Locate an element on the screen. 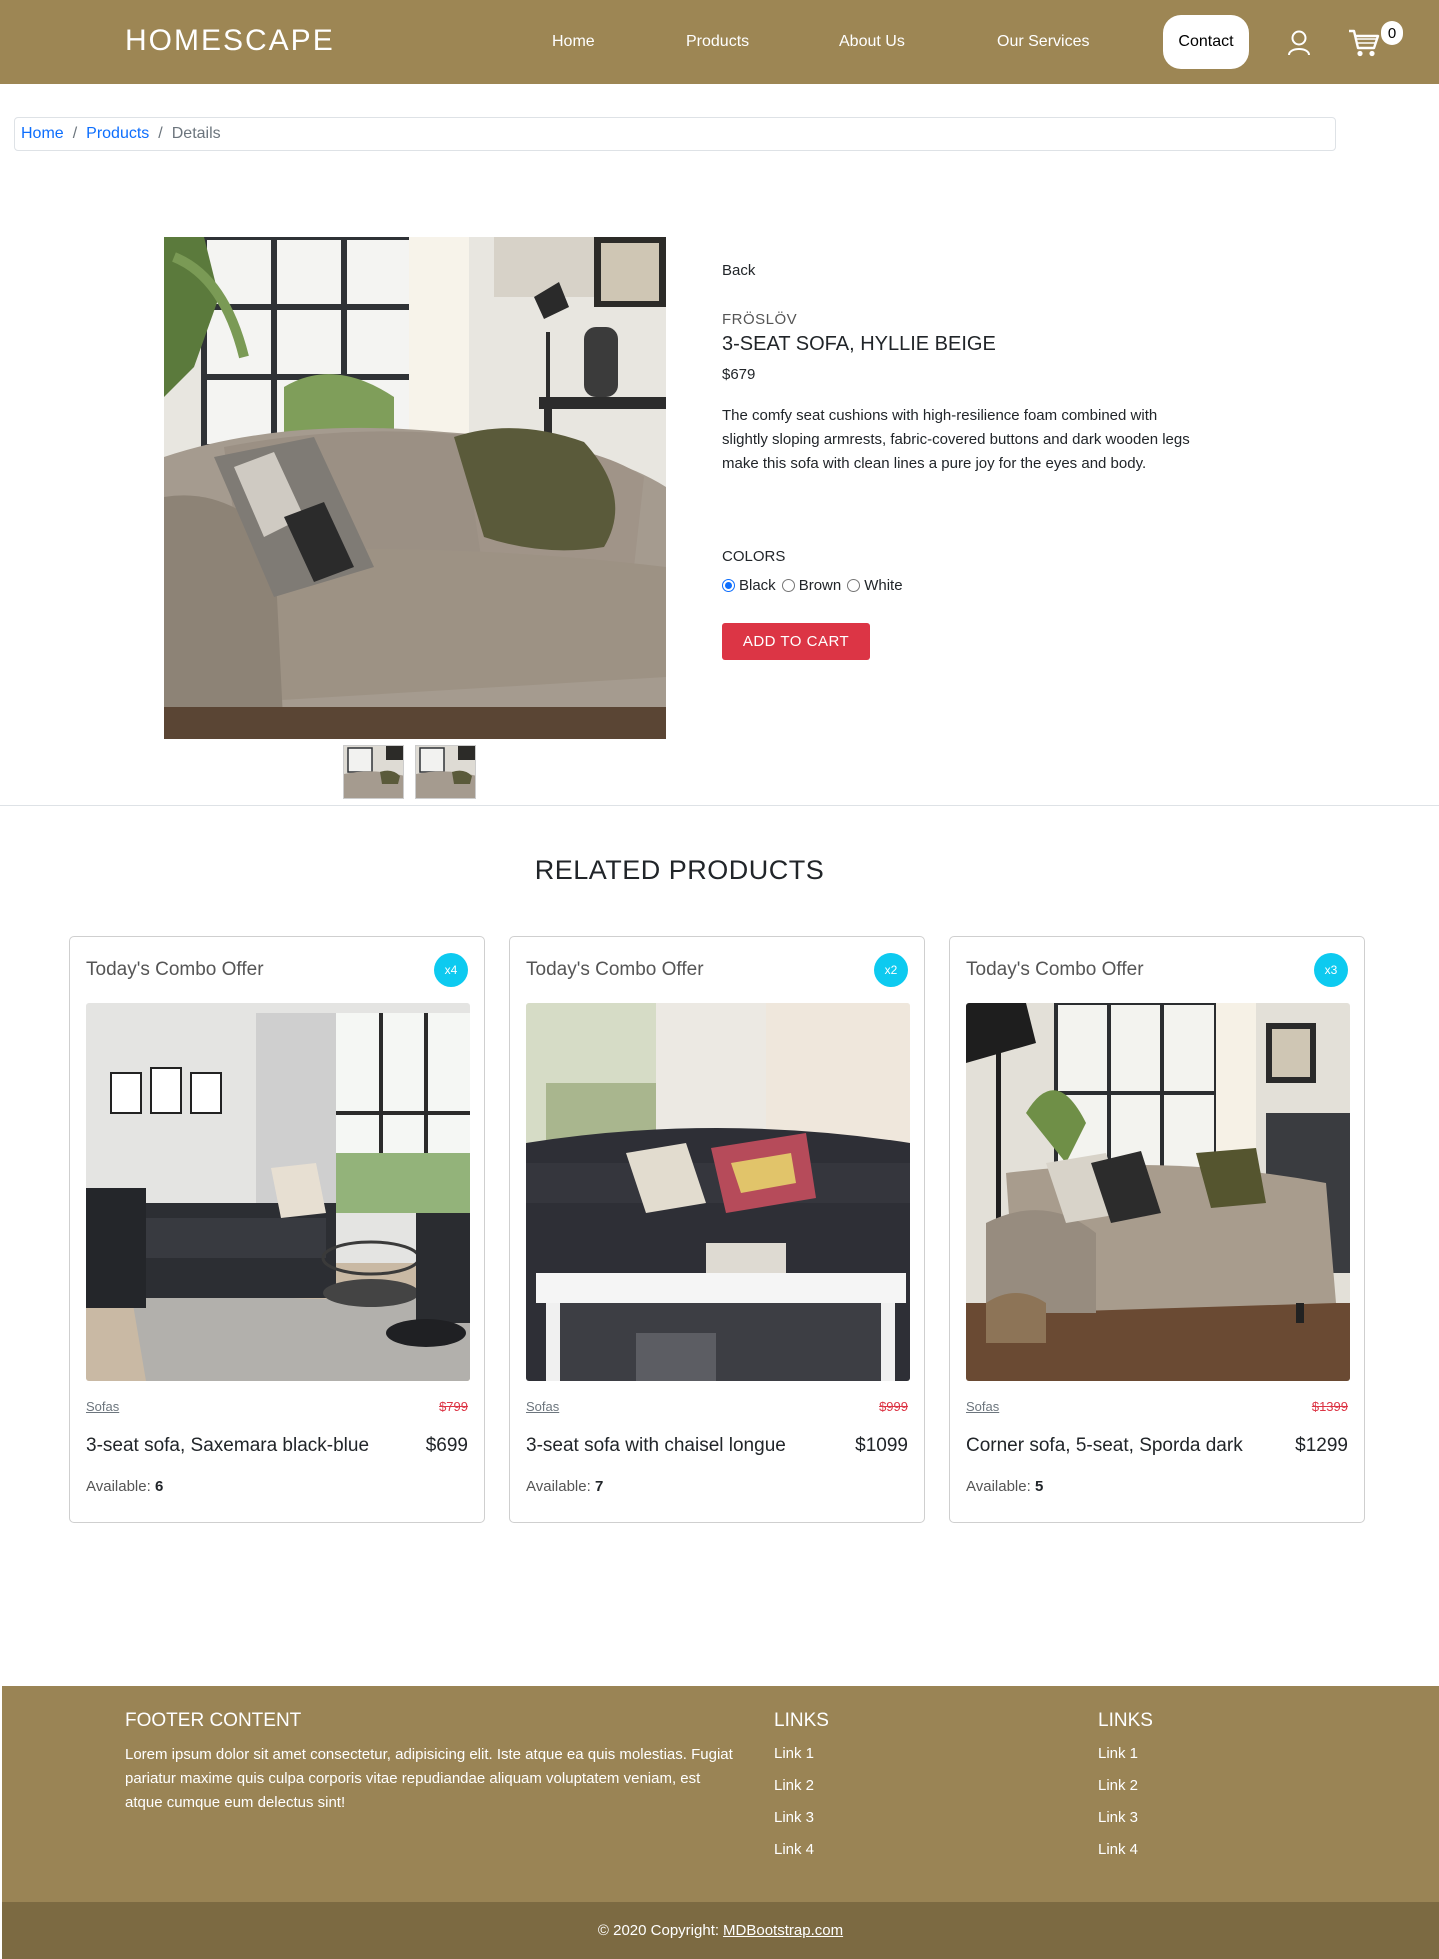  color-radio-black is located at coordinates (728, 585).